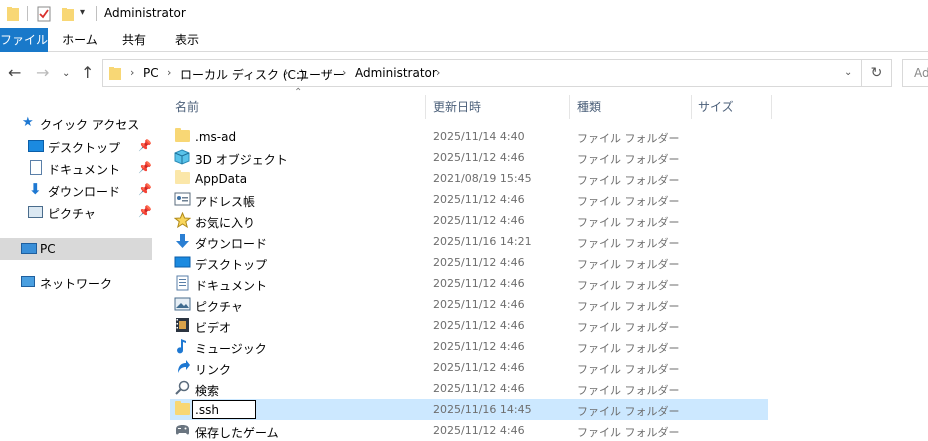 The width and height of the screenshot is (928, 441). I want to click on file-row: 3D オブジェクト 2025/11/12 4:46 ファイル フォルダー, so click(469, 157).